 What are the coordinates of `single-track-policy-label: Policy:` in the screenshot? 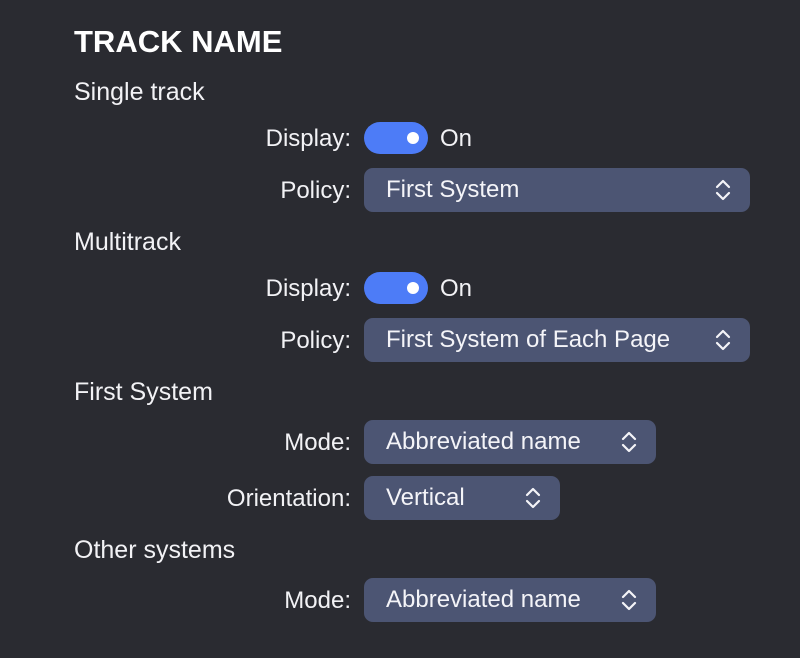 It's located at (315, 190).